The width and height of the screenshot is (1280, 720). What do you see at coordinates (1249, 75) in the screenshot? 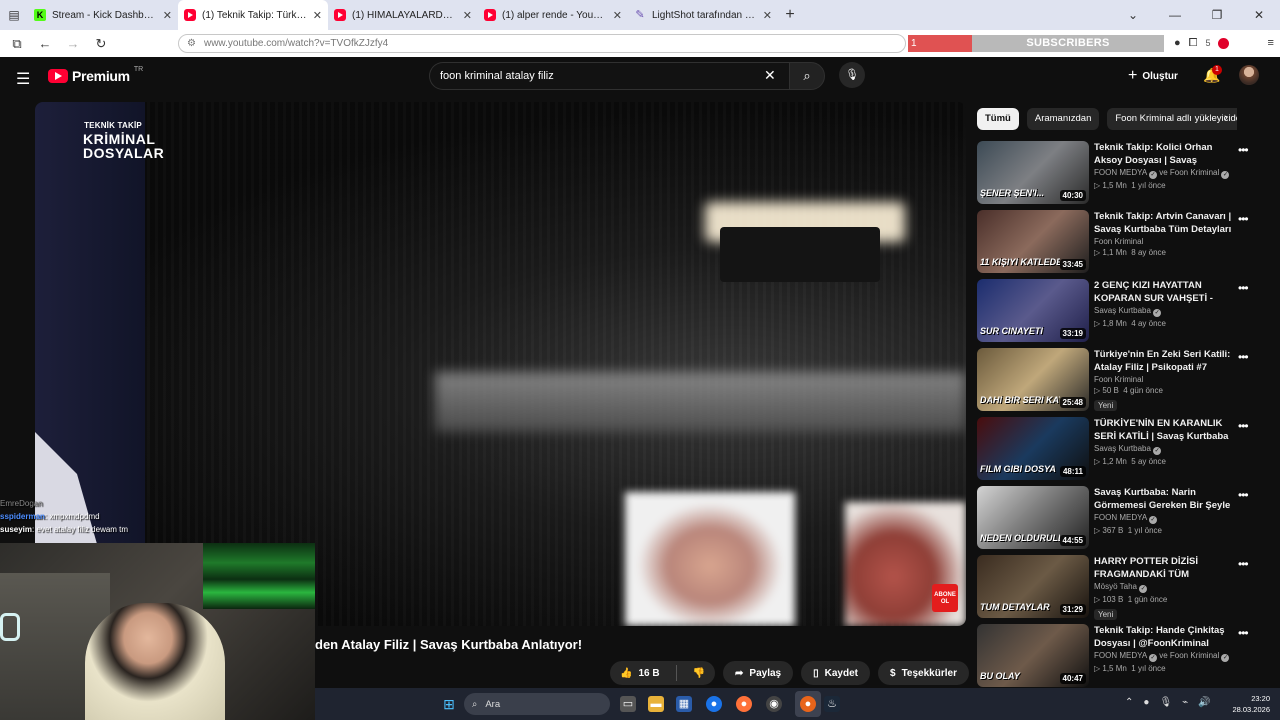
I see `account-avatar` at bounding box center [1249, 75].